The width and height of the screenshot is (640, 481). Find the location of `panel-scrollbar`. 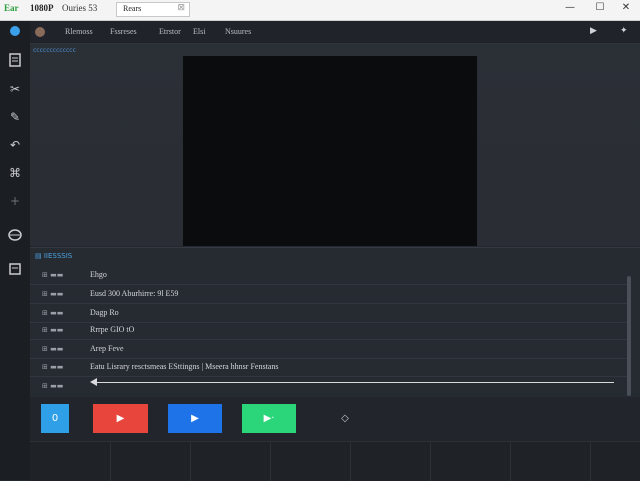

panel-scrollbar is located at coordinates (629, 336).